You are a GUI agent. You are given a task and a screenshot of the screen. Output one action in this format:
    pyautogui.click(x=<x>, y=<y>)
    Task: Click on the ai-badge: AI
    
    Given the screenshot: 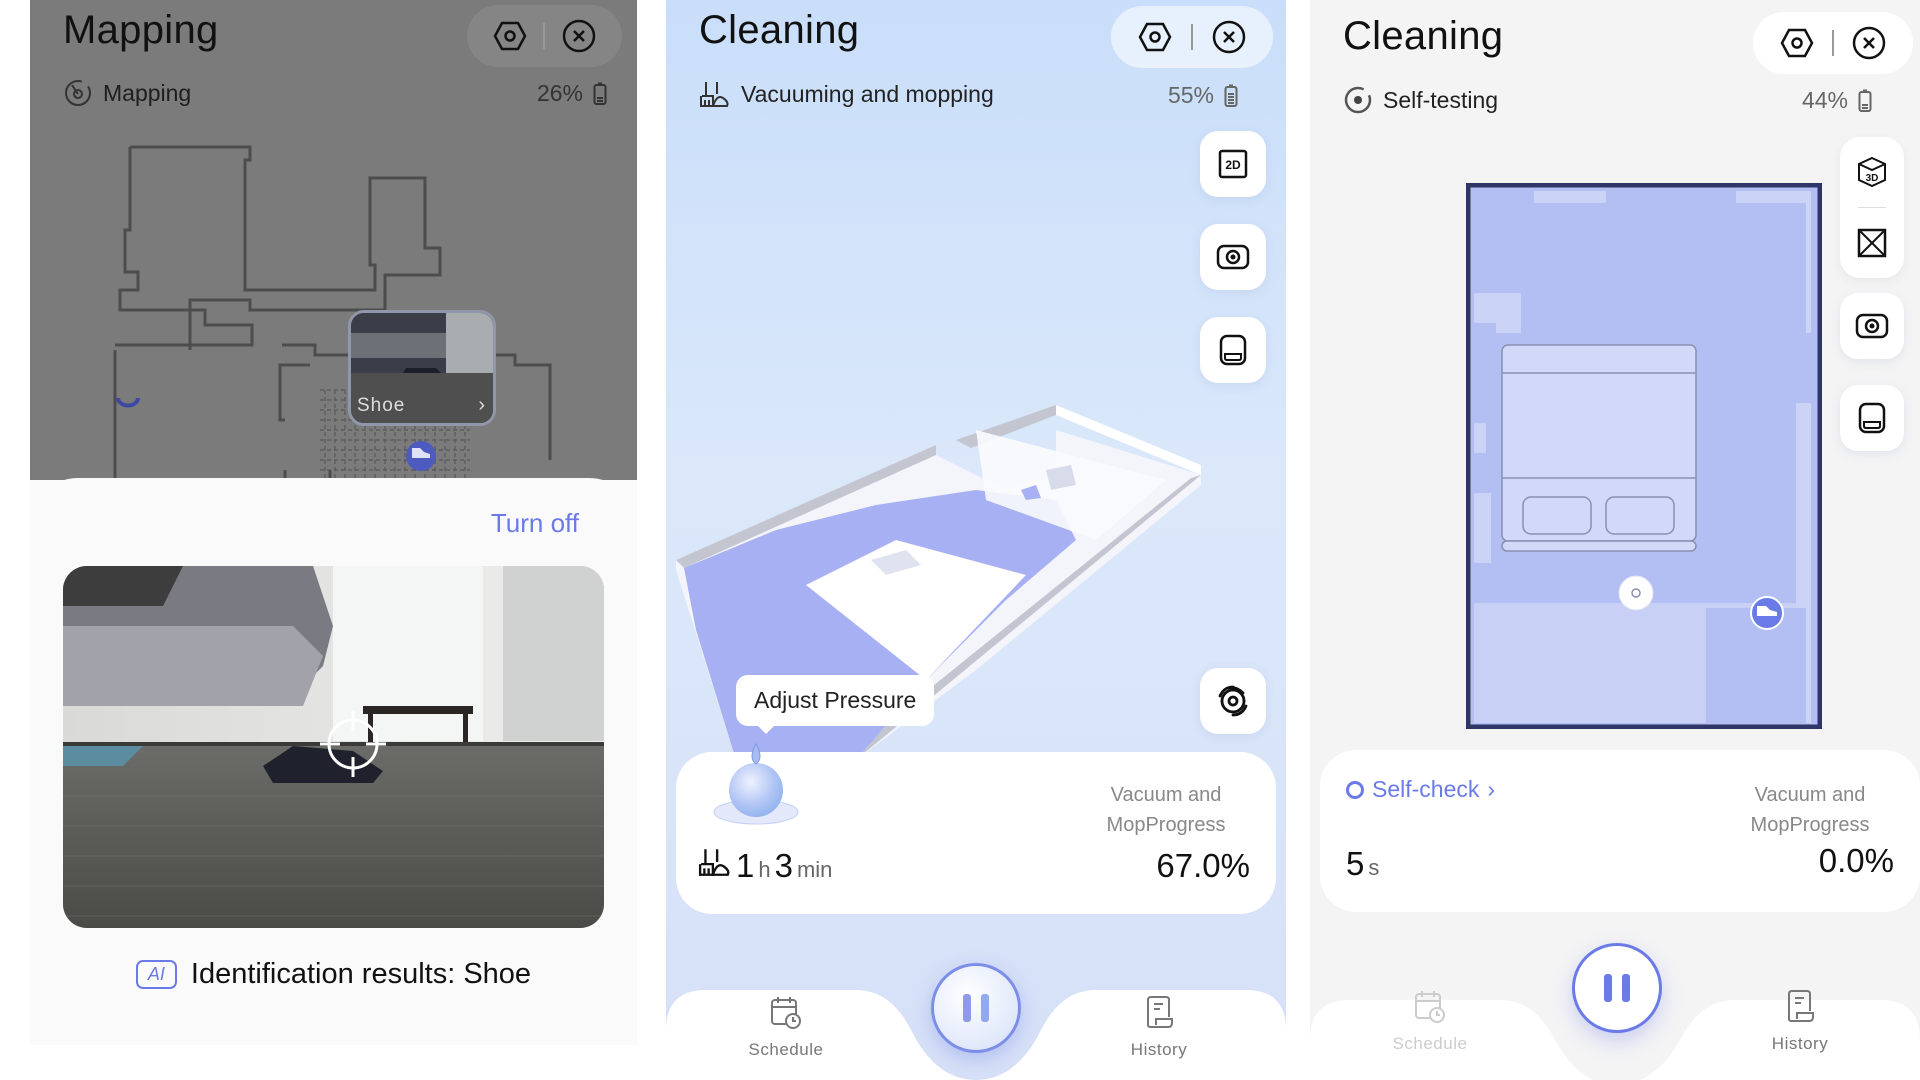 What is the action you would take?
    pyautogui.click(x=156, y=974)
    